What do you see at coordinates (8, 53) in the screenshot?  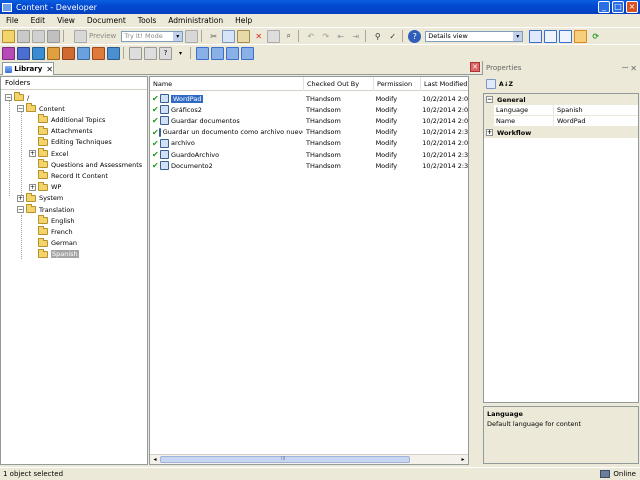 I see `new-module-icon` at bounding box center [8, 53].